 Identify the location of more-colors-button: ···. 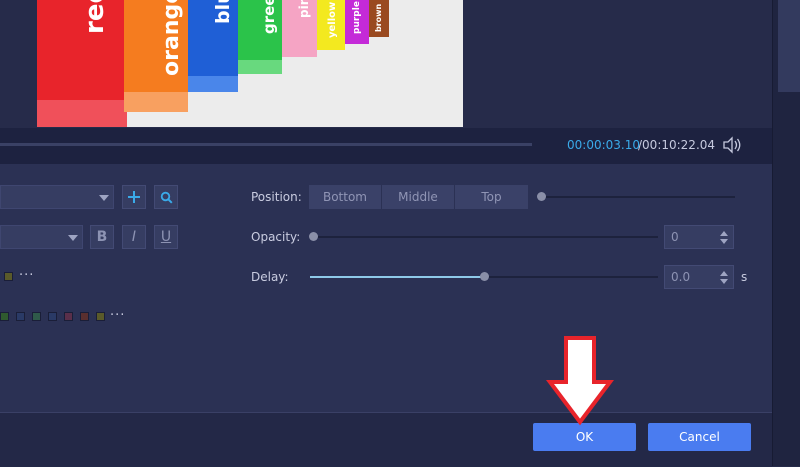
(26, 275).